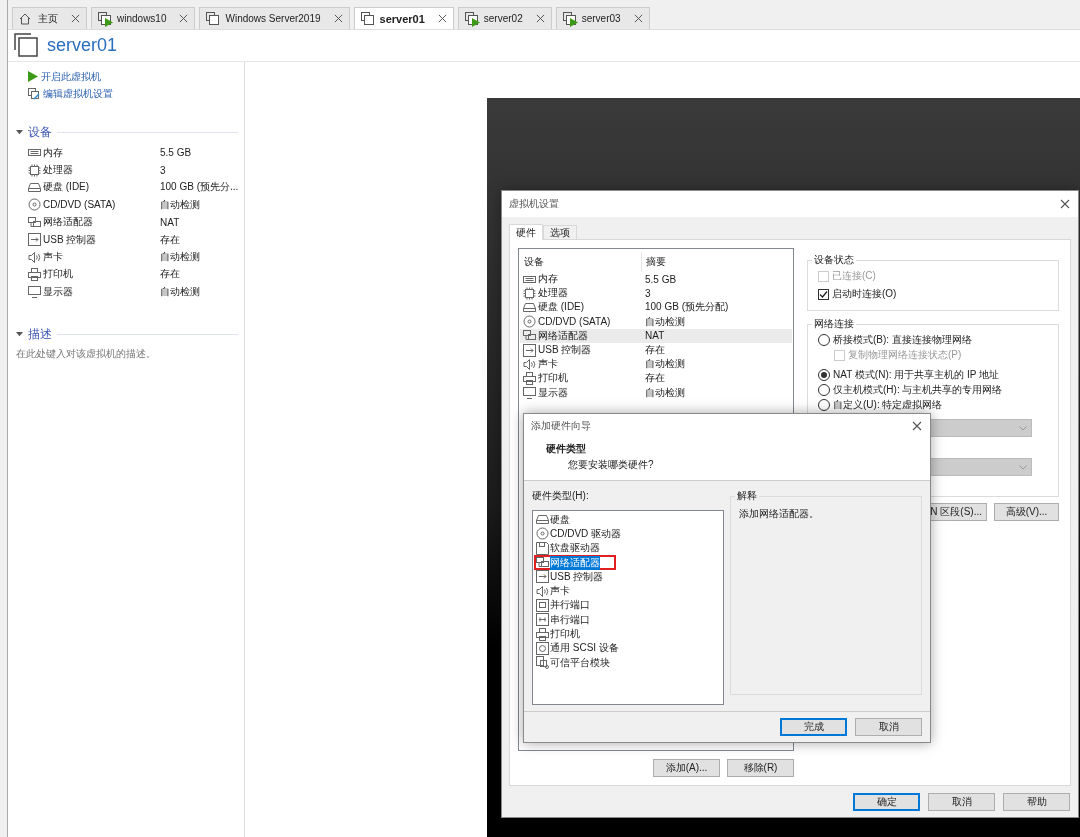 The width and height of the screenshot is (1080, 837). I want to click on device-icon, so click(542, 648).